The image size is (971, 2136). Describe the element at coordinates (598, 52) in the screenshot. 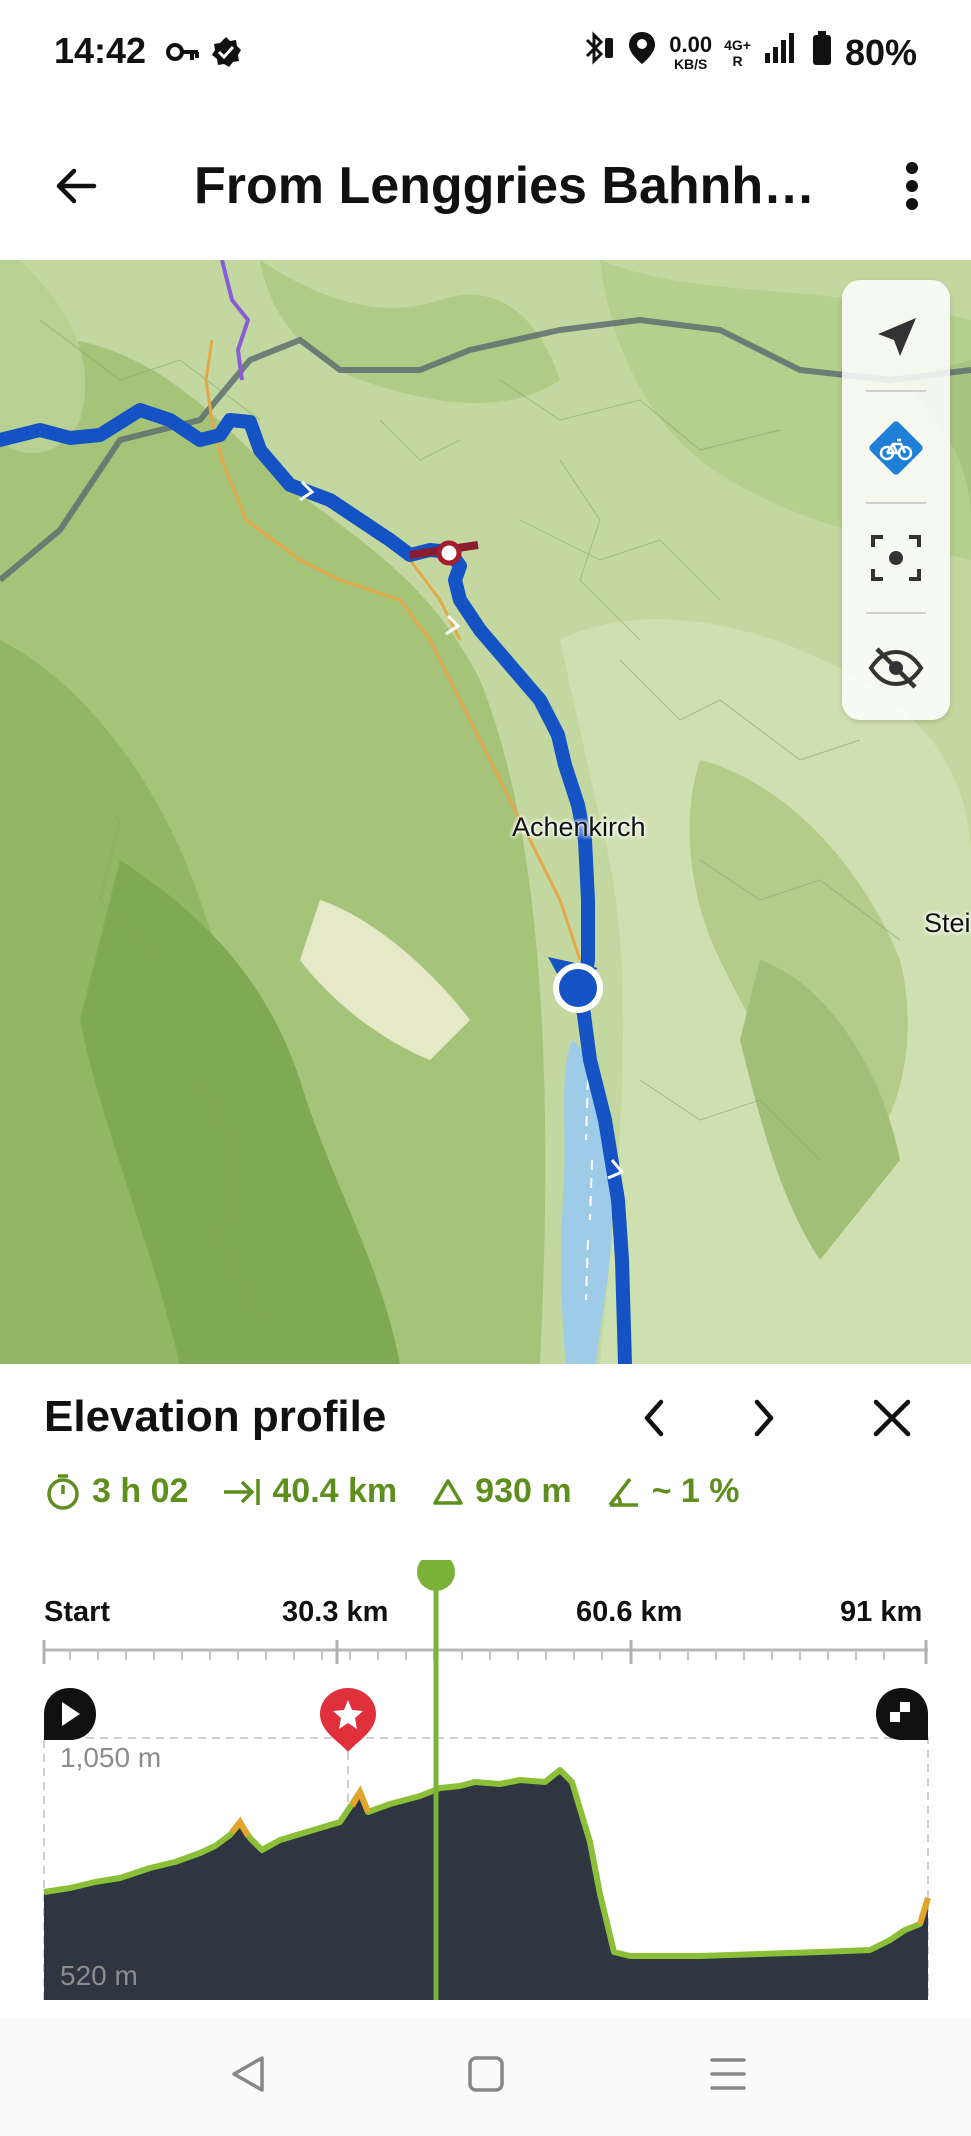

I see `bluetooth-icon` at that location.